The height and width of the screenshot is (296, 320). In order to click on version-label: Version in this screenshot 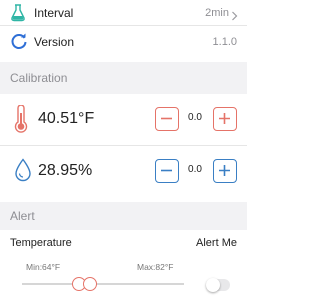, I will do `click(54, 42)`.